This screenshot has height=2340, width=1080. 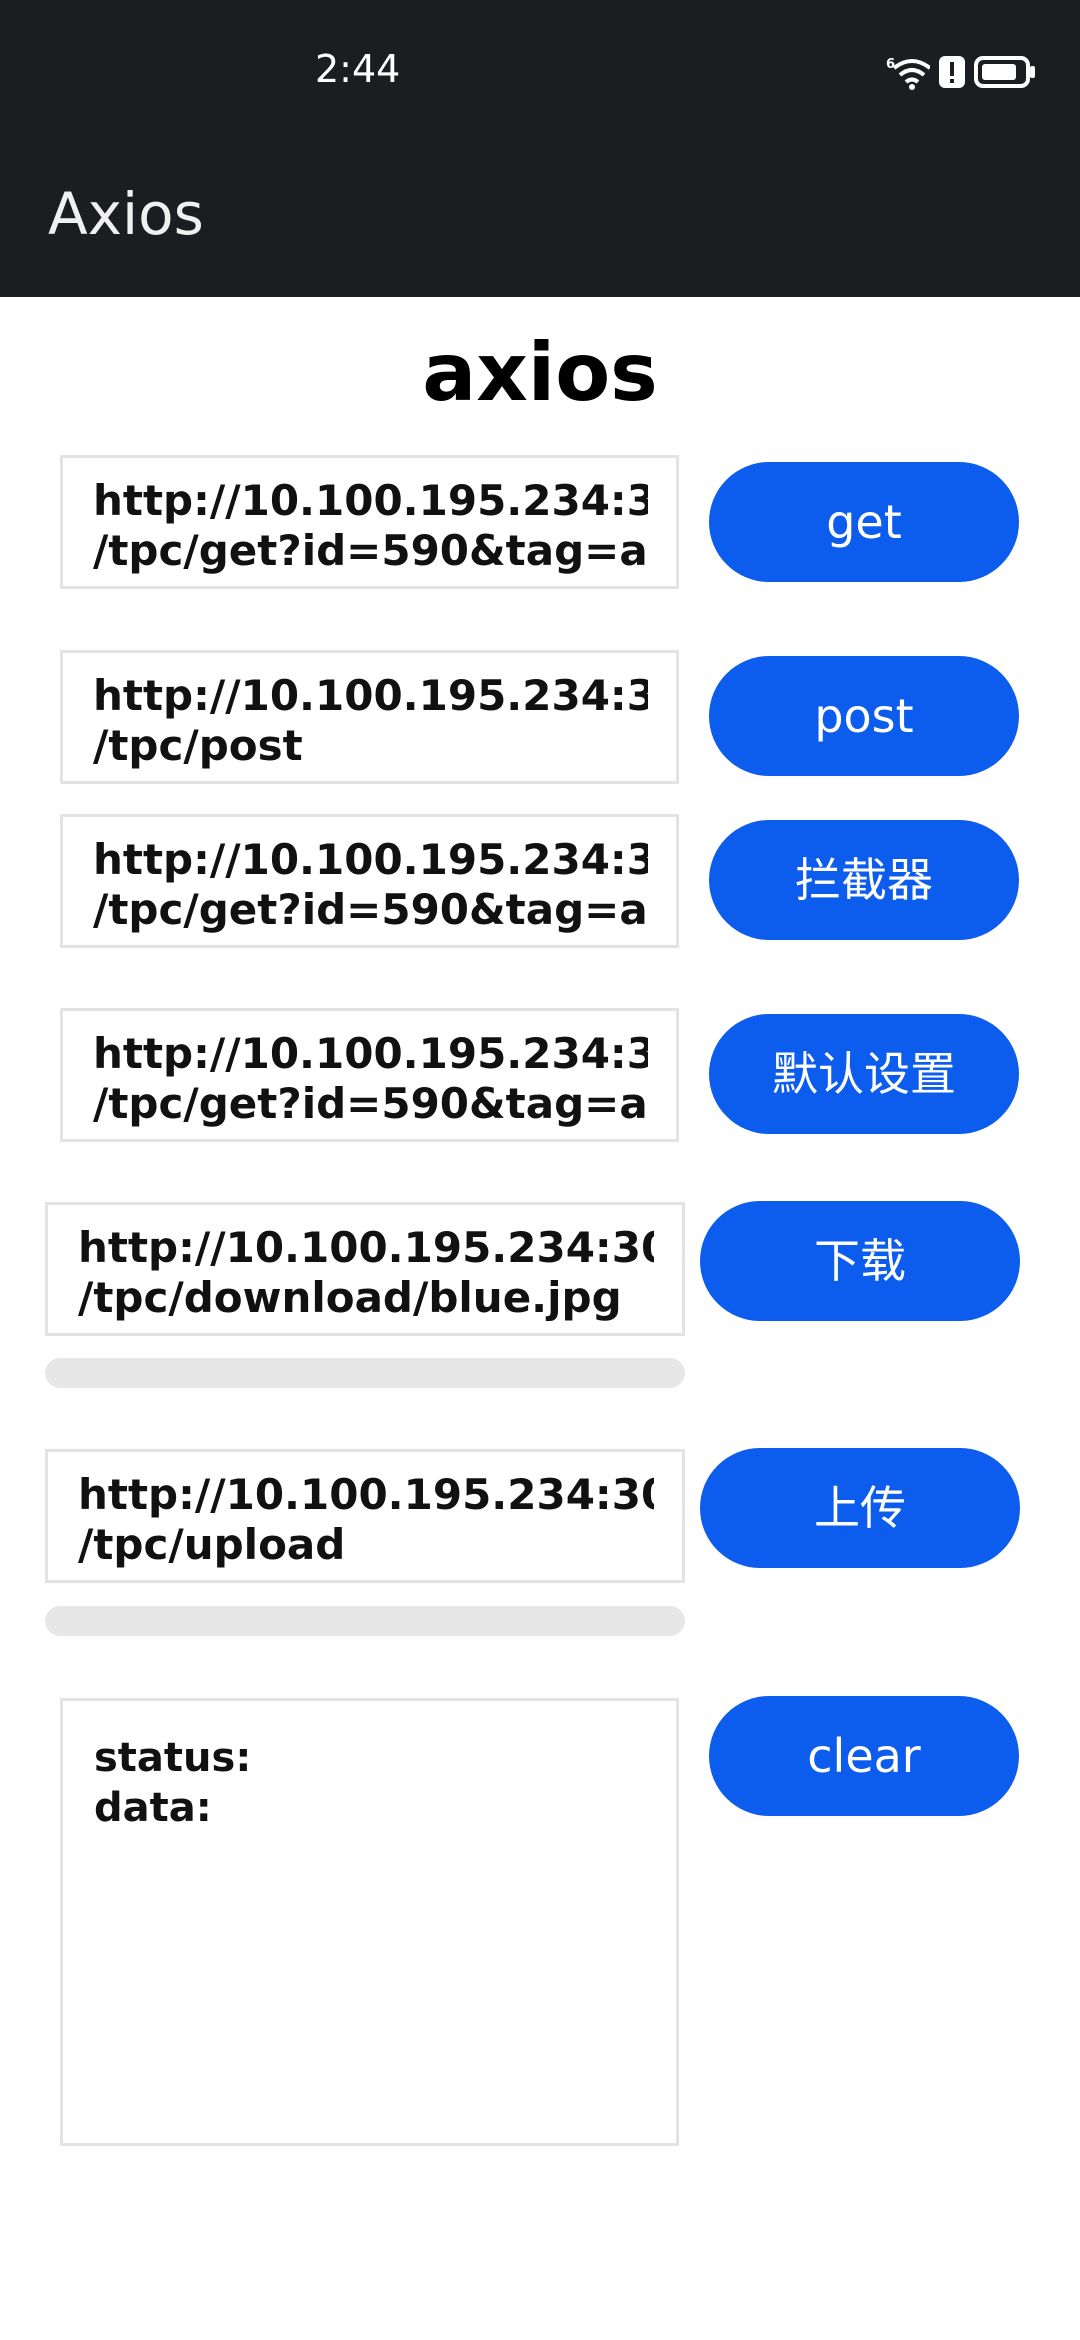 I want to click on post-button: post, so click(x=864, y=716).